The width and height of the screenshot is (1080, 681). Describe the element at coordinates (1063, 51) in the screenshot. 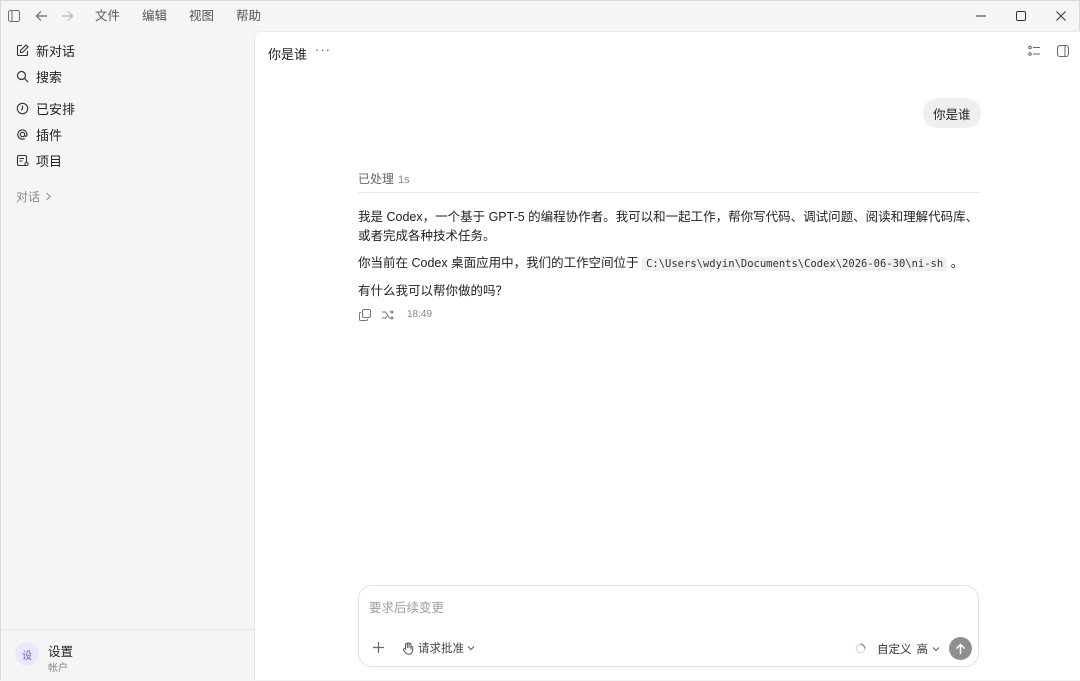

I see `panel-toggle-icon` at that location.